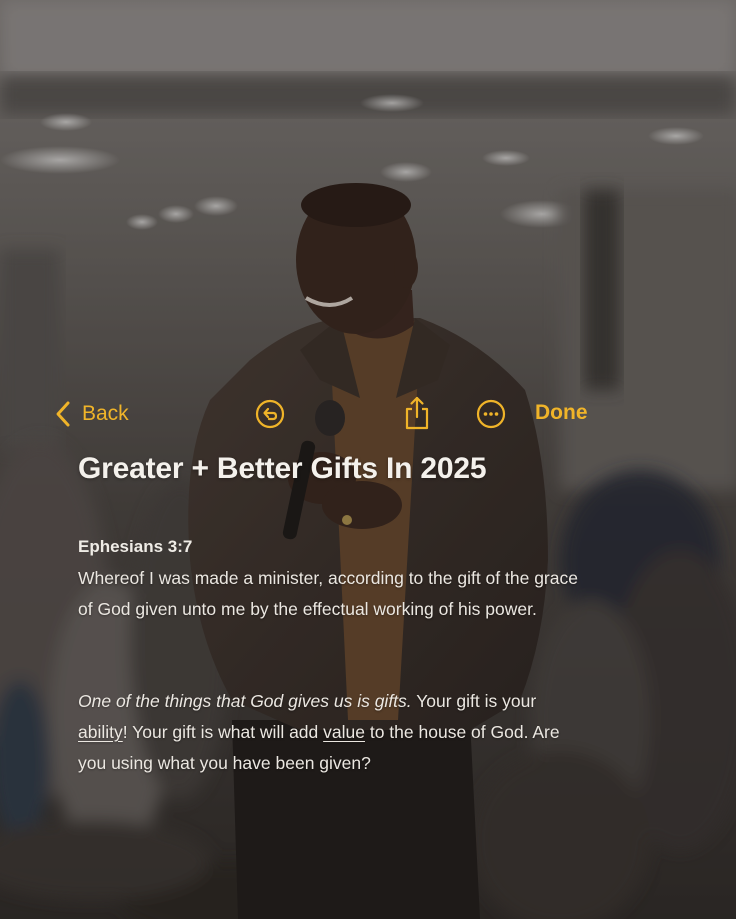 Image resolution: width=736 pixels, height=919 pixels. I want to click on note-title: Greater + Better Gifts In 2025, so click(282, 468).